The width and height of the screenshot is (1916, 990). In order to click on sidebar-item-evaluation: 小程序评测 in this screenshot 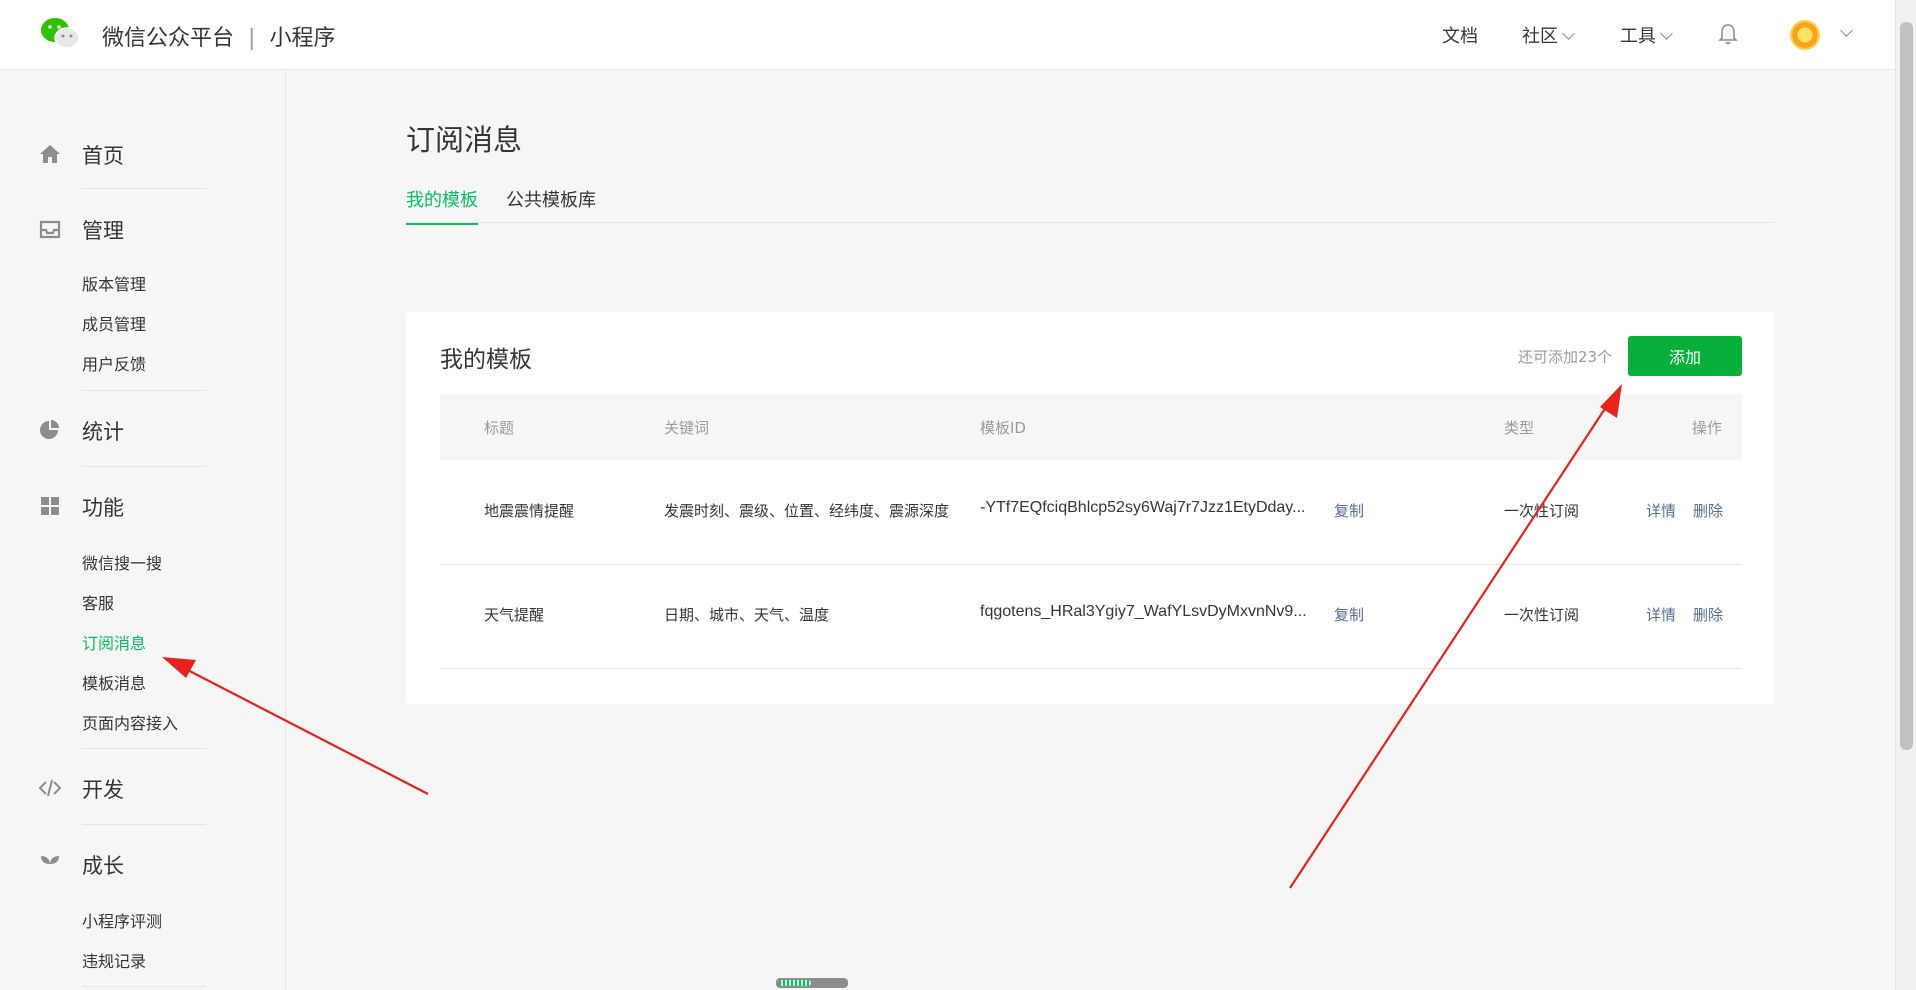, I will do `click(122, 920)`.